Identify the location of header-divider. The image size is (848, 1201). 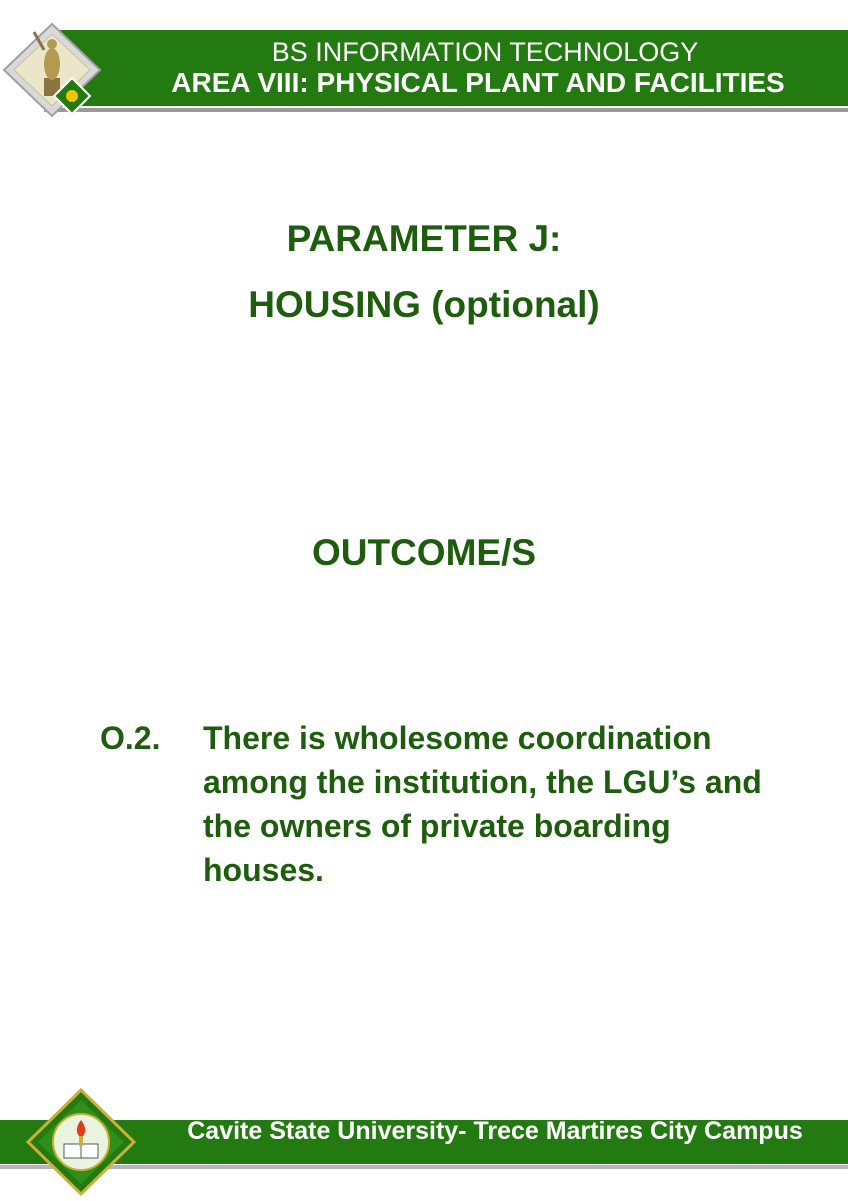
(446, 110).